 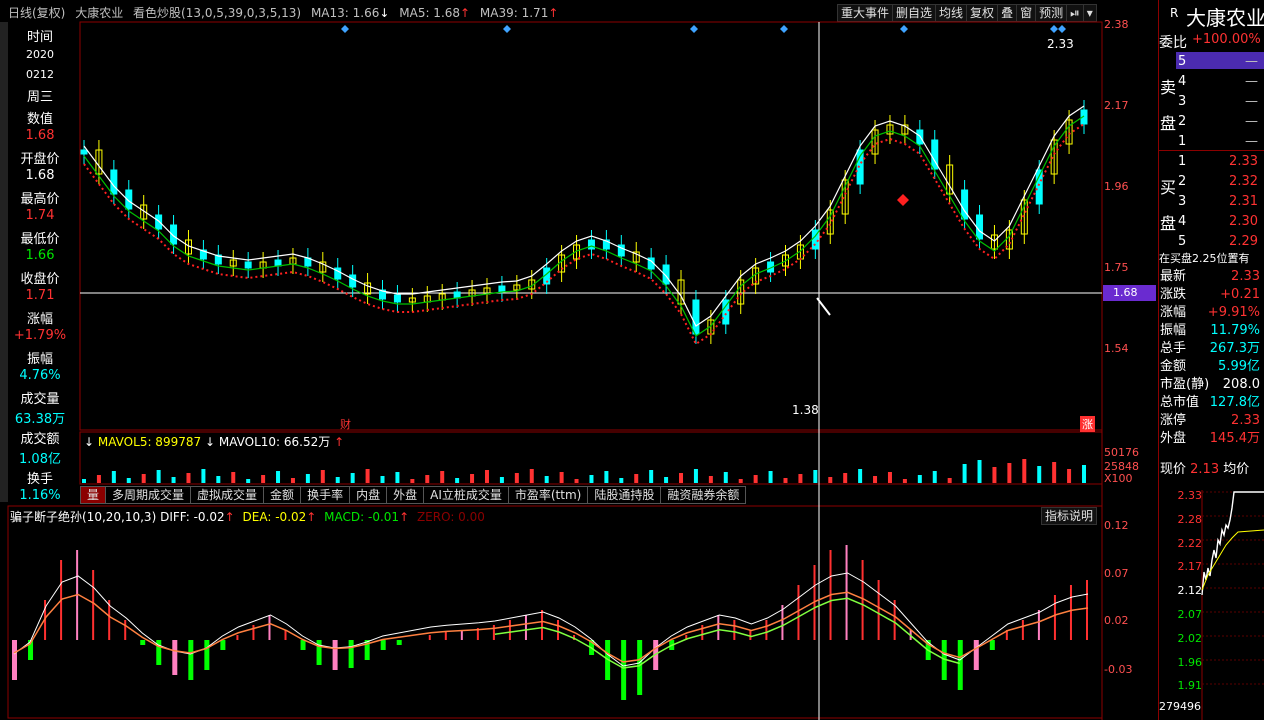 I want to click on tab-virtual: 虚拟成交量, so click(x=227, y=495).